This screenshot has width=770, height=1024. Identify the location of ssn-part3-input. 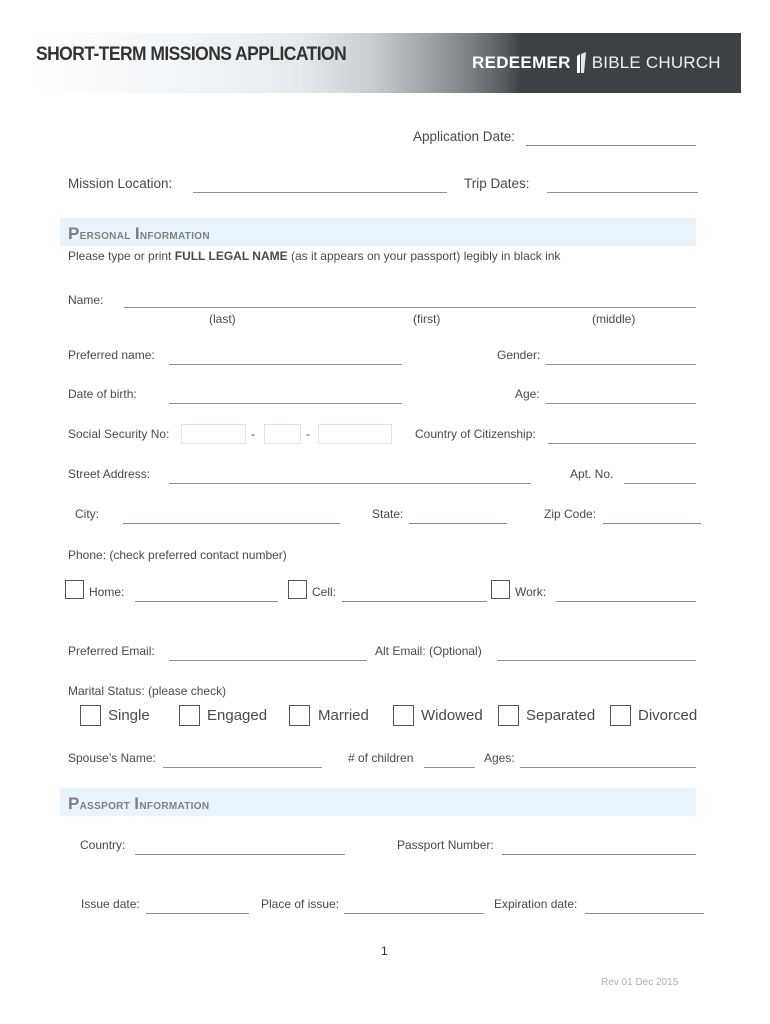
(355, 434).